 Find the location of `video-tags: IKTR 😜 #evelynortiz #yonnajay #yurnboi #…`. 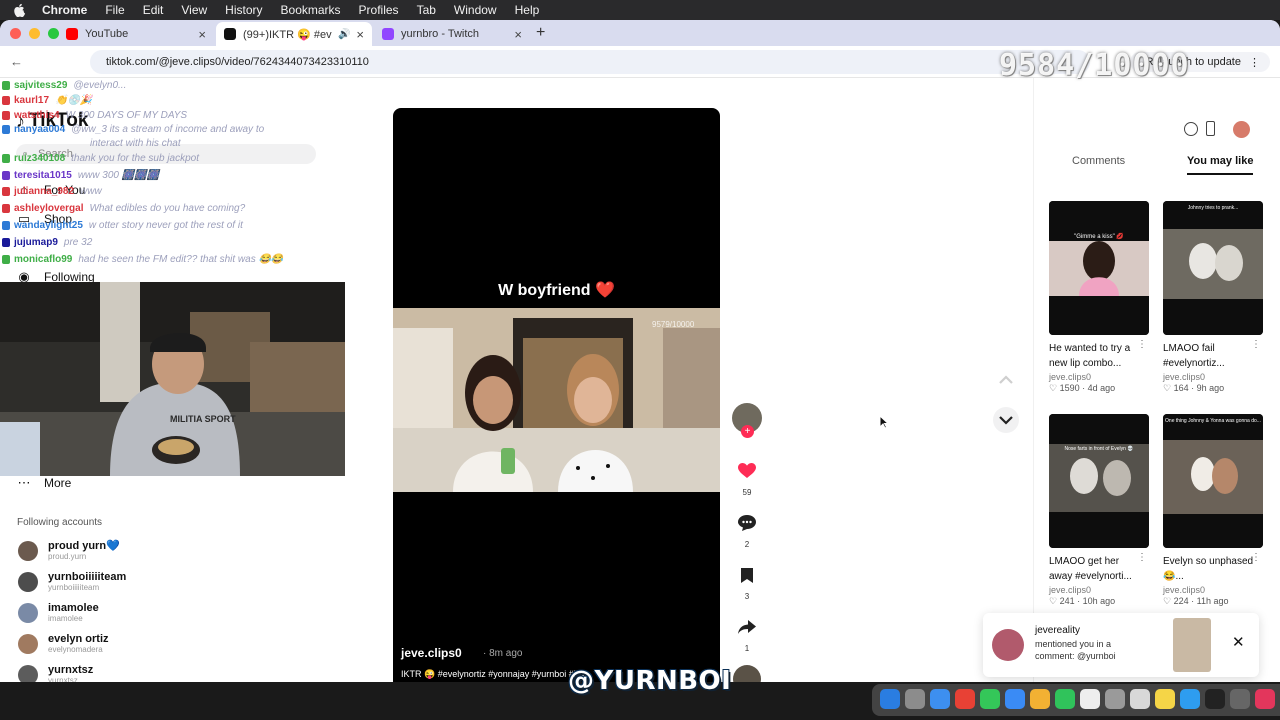

video-tags: IKTR 😜 #evelynortiz #yonnajay #yurnboi #… is located at coordinates (495, 674).